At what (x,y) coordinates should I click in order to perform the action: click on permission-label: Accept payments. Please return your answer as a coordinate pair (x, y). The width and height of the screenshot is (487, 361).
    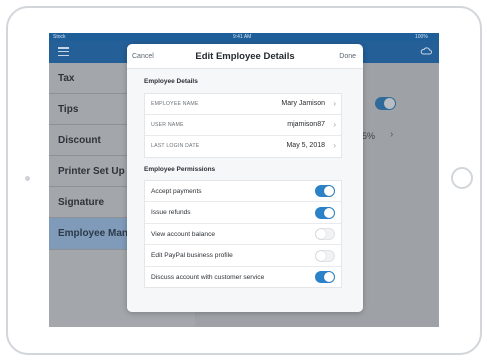
    Looking at the image, I should click on (176, 191).